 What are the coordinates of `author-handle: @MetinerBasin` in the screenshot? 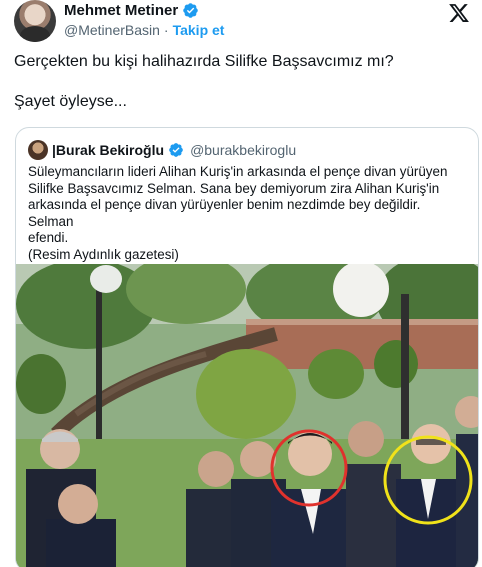 It's located at (112, 30).